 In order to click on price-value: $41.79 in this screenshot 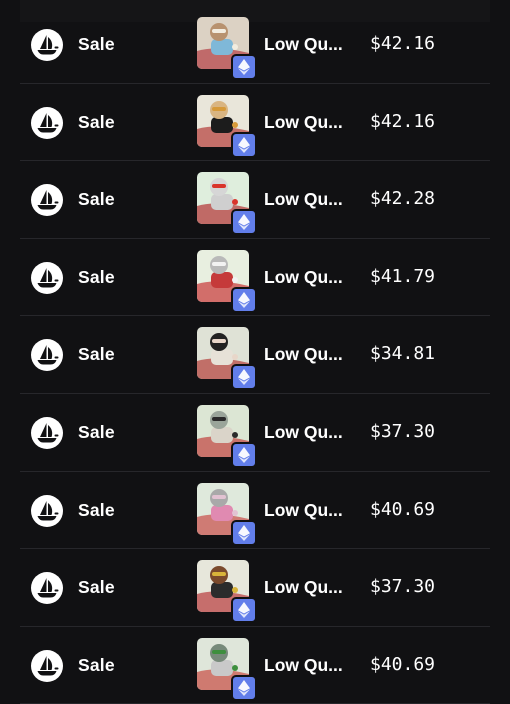, I will do `click(403, 276)`.